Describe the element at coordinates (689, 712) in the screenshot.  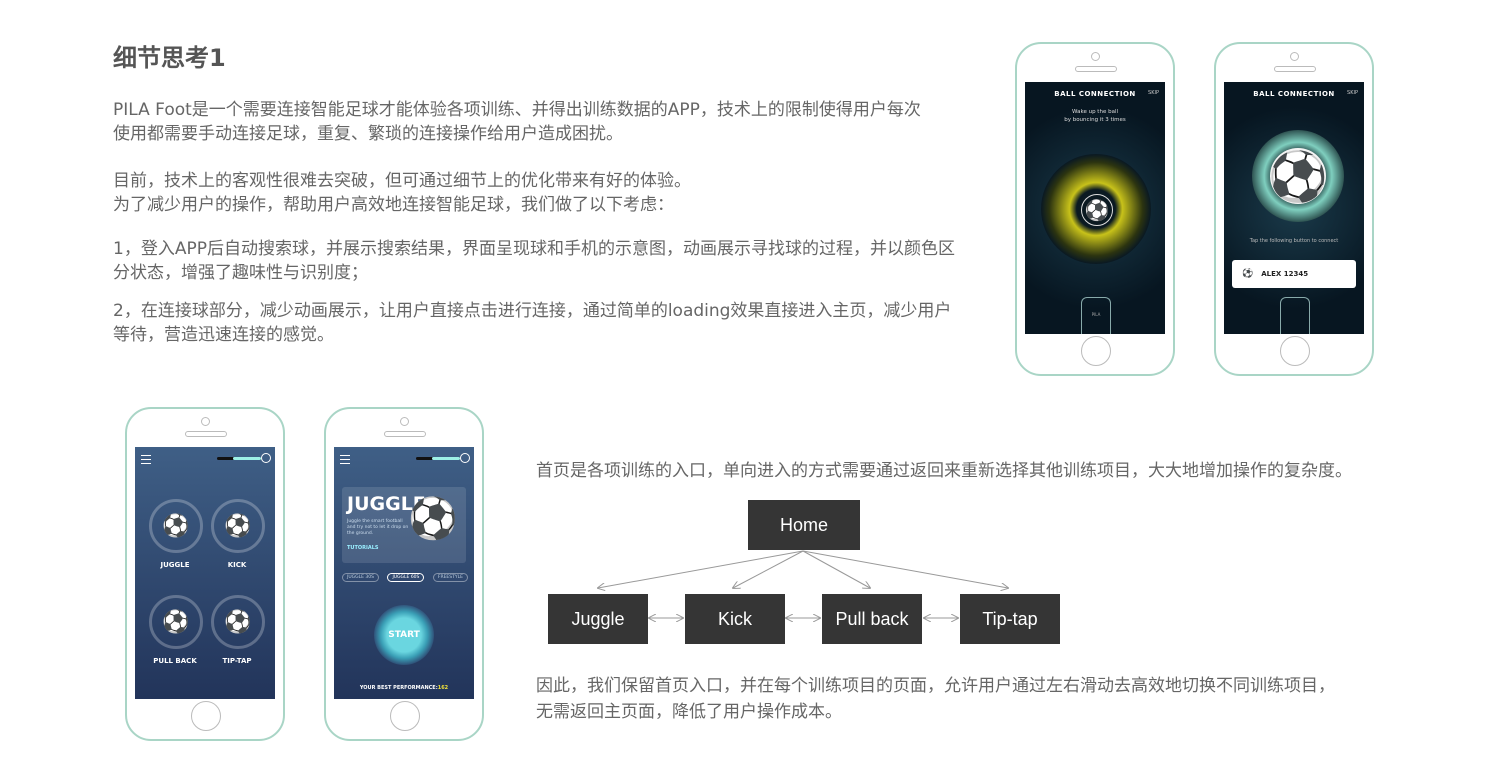
I see `text-line: 无需返回主页面，降低了用户操作成本。` at that location.